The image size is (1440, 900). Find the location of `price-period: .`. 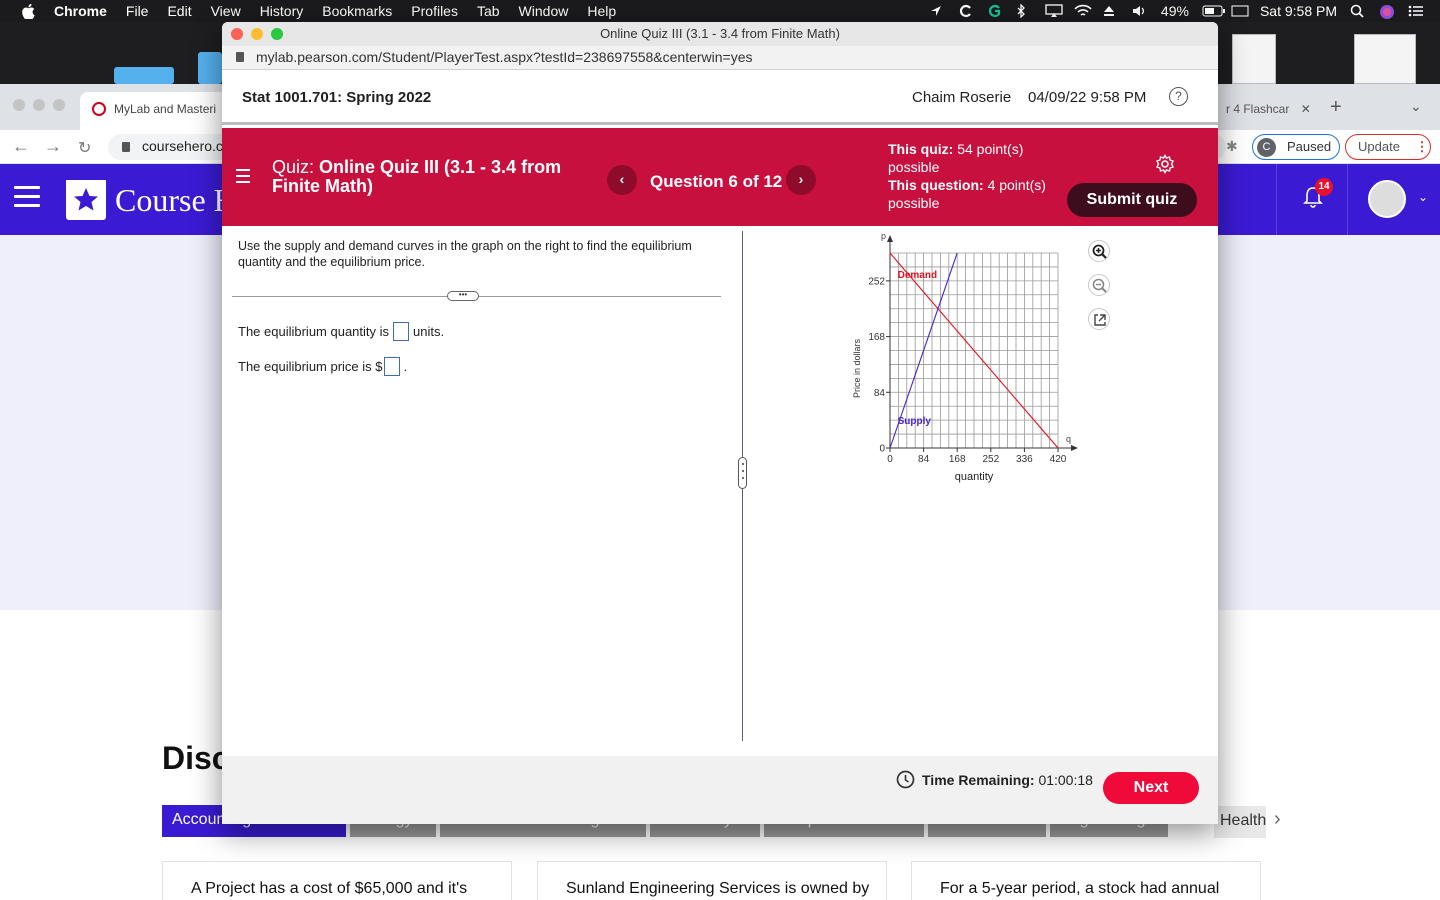

price-period: . is located at coordinates (405, 366).